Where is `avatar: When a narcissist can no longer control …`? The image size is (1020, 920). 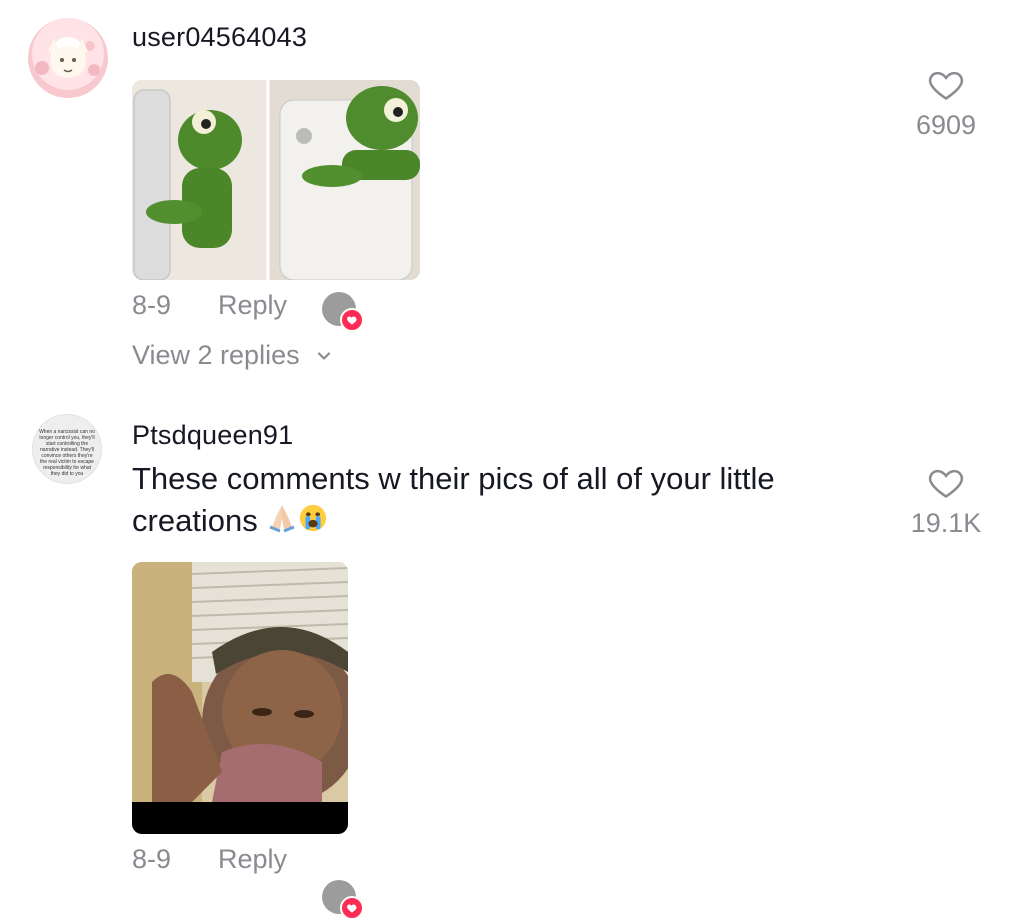 avatar: When a narcissist can no longer control … is located at coordinates (67, 449).